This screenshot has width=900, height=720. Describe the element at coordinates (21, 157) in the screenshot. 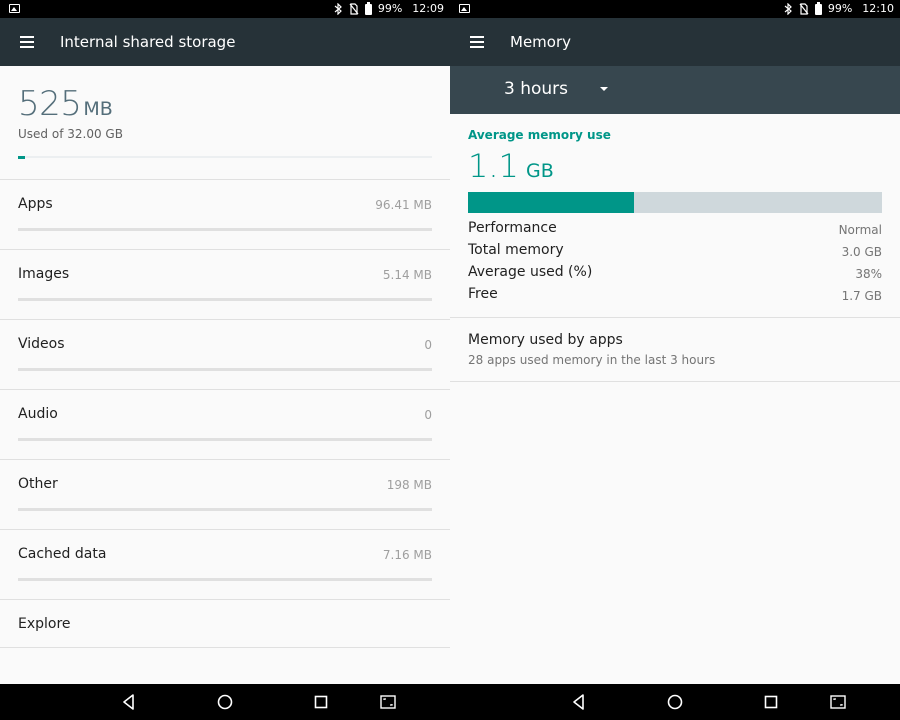

I see `storage-usage-fill` at that location.